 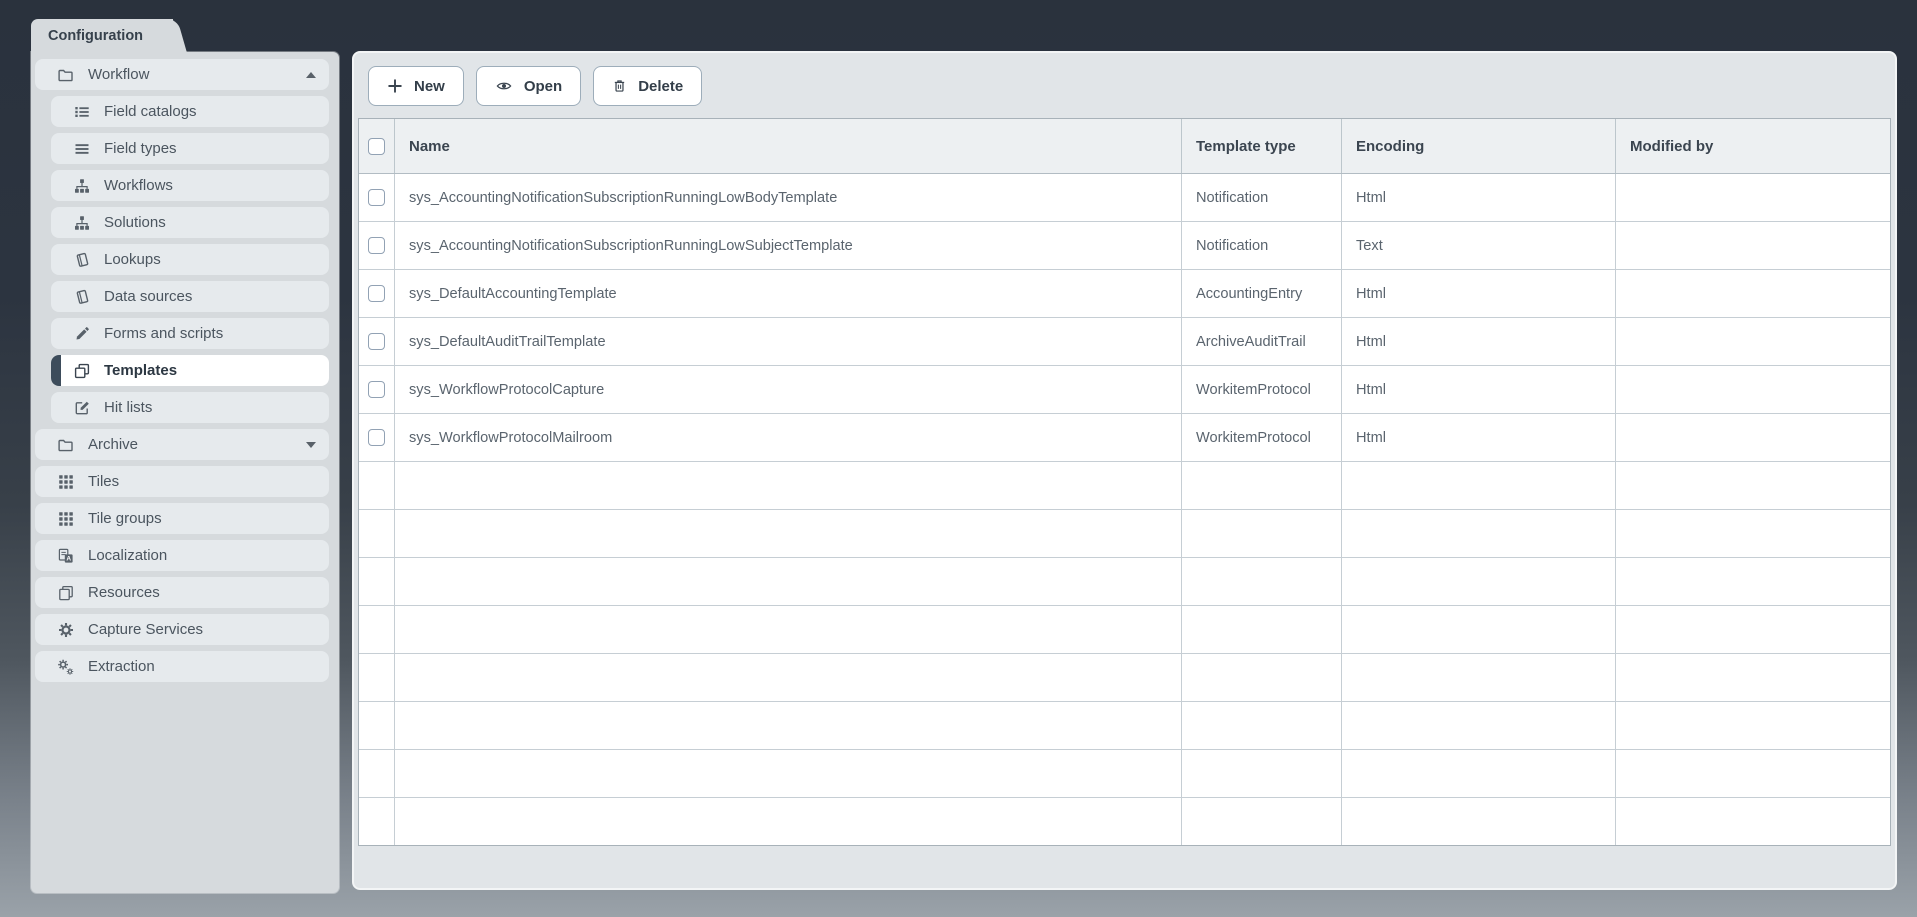 I want to click on sidebar-item-archive: Archive, so click(x=182, y=444).